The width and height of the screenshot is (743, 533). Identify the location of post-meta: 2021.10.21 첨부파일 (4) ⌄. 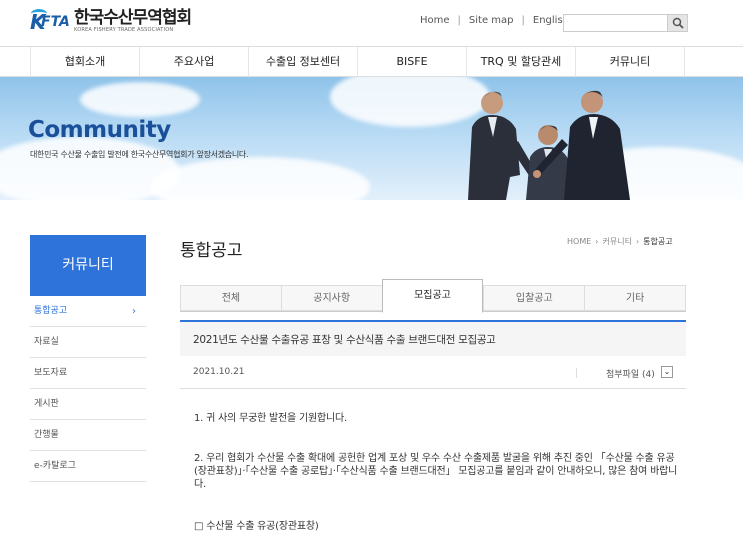
(433, 372).